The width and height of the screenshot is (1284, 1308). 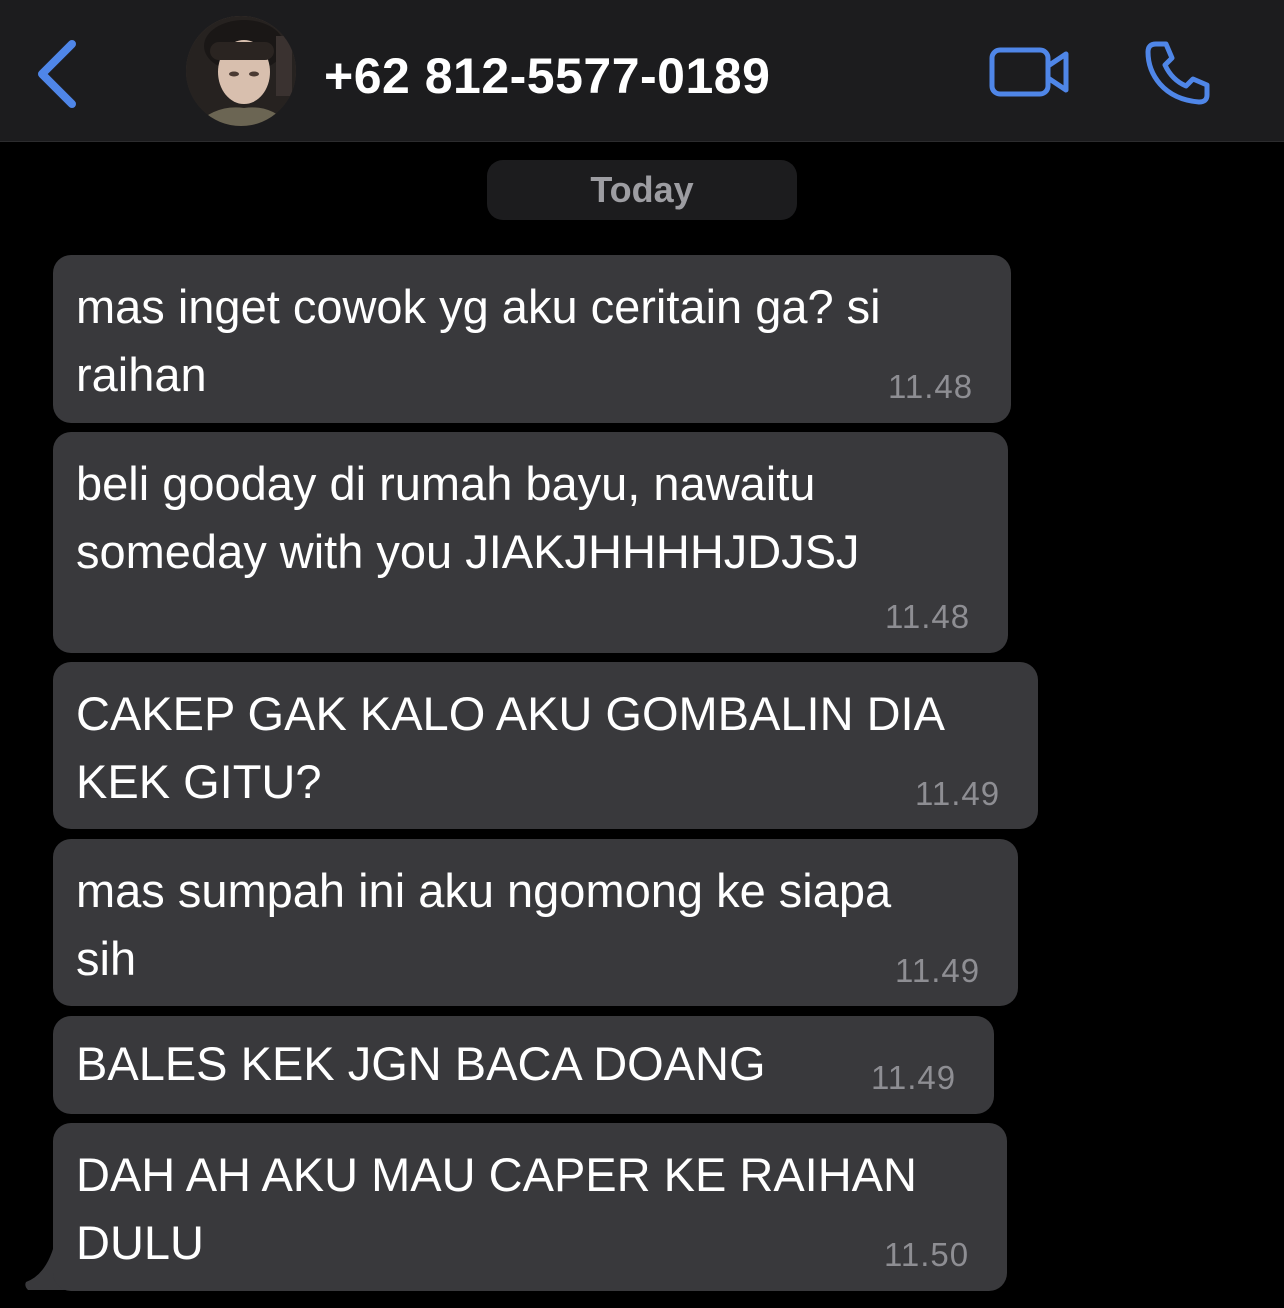 I want to click on message-line: DULU, so click(x=140, y=1242).